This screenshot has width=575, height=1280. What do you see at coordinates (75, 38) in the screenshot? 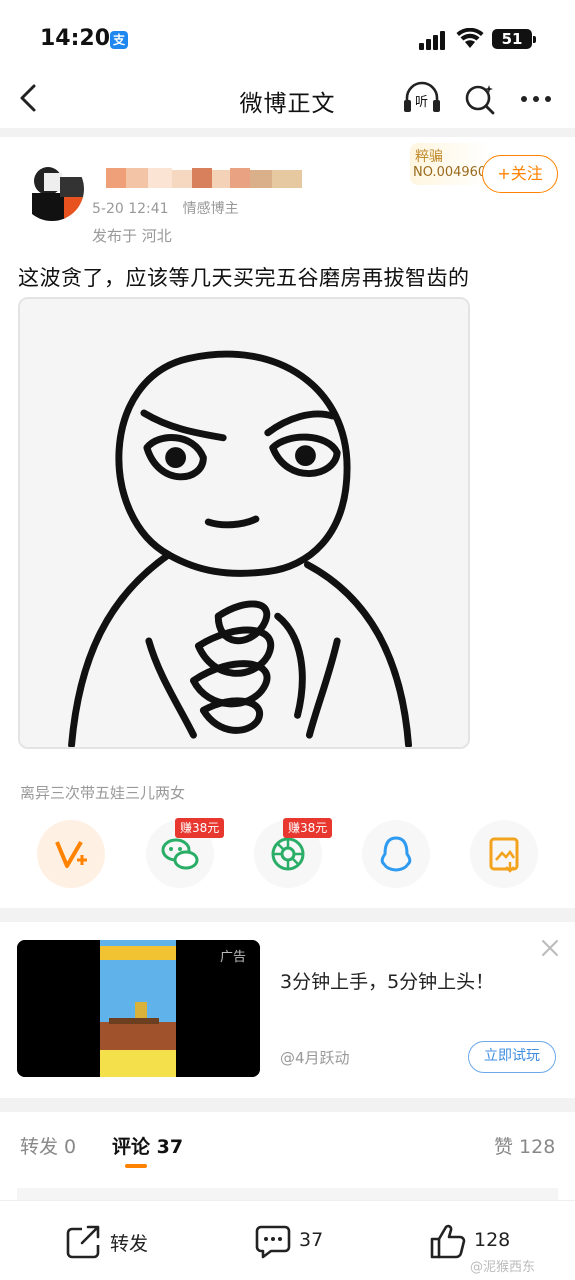
I see `status-time: 14:20` at bounding box center [75, 38].